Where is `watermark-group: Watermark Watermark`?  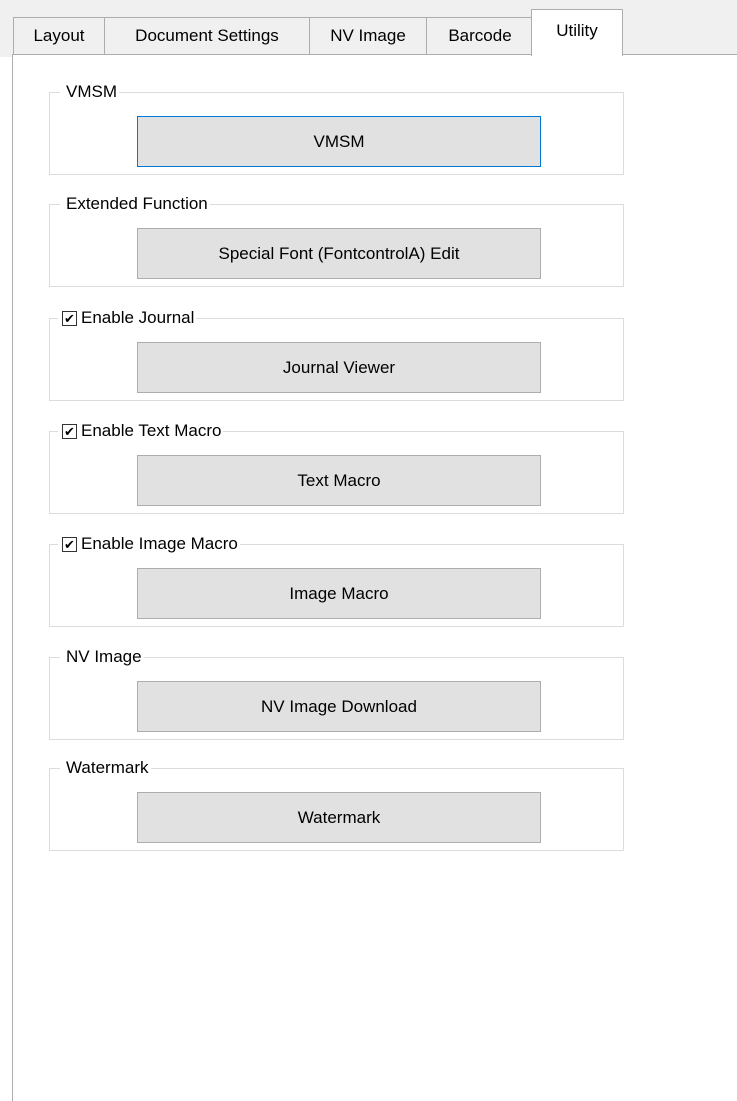
watermark-group: Watermark Watermark is located at coordinates (336, 804).